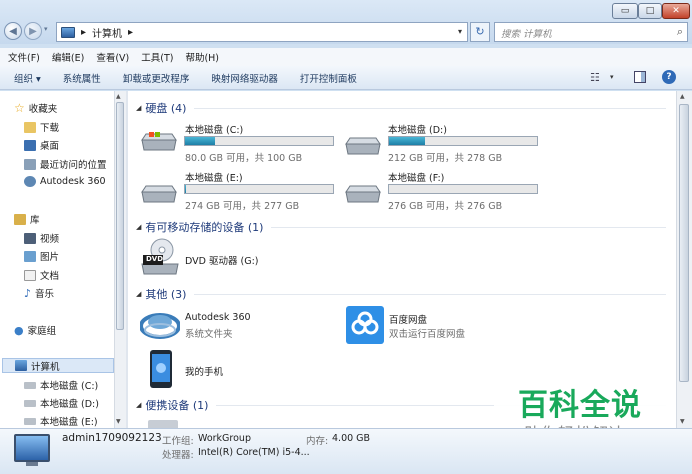  I want to click on nav-disk-e: 本地磁盘 (E:), so click(61, 421).